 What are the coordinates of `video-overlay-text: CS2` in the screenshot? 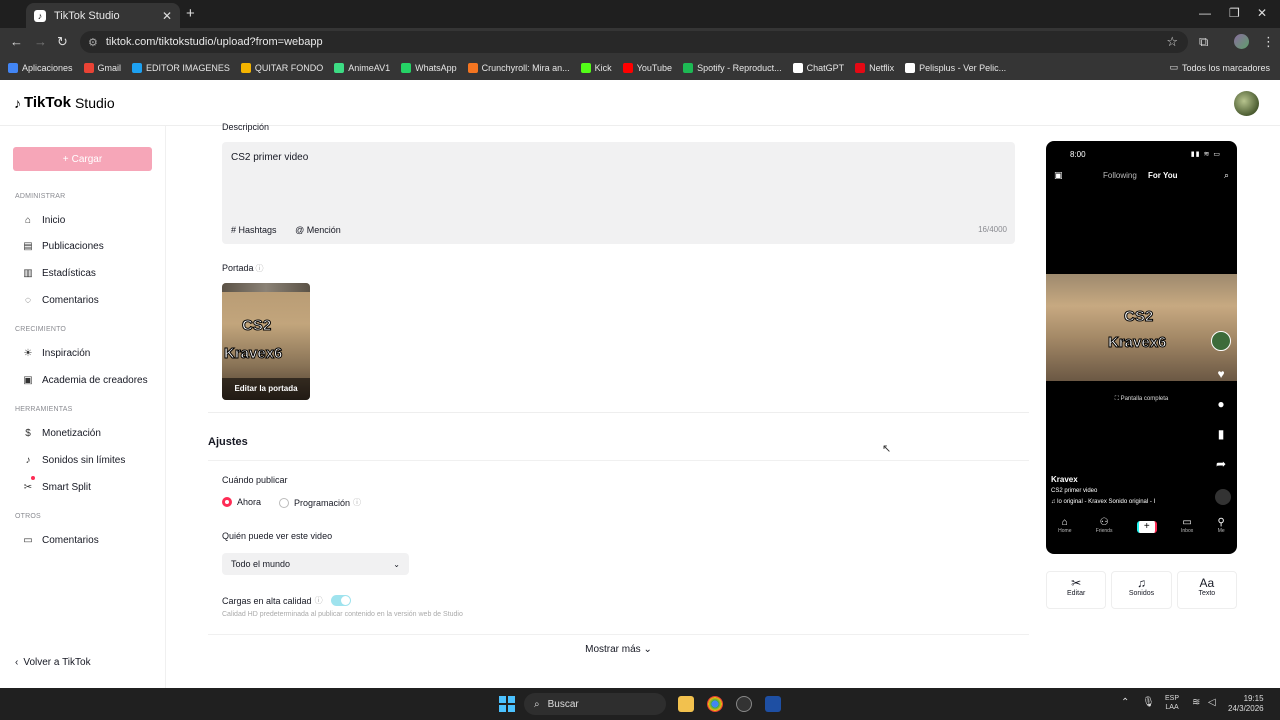 It's located at (1138, 317).